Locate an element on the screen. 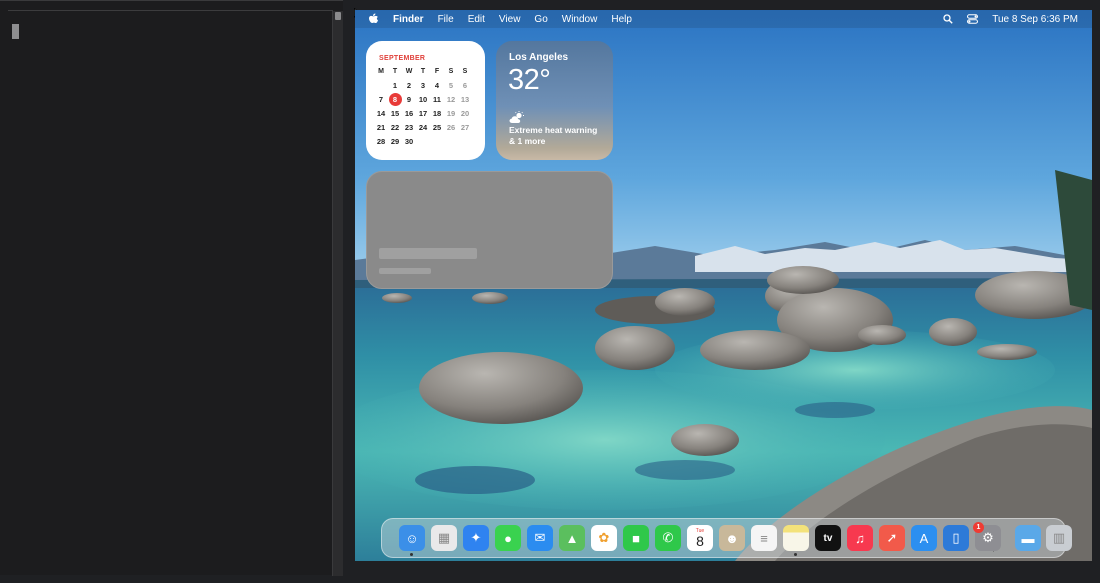 This screenshot has width=1100, height=583. calendar-day: 11 is located at coordinates (437, 99).